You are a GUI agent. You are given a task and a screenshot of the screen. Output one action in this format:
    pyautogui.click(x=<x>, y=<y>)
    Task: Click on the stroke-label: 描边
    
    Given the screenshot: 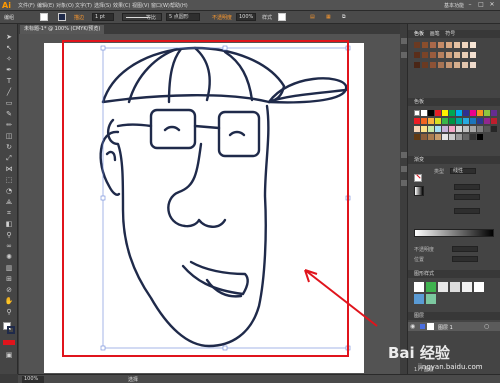 What is the action you would take?
    pyautogui.click(x=79, y=17)
    